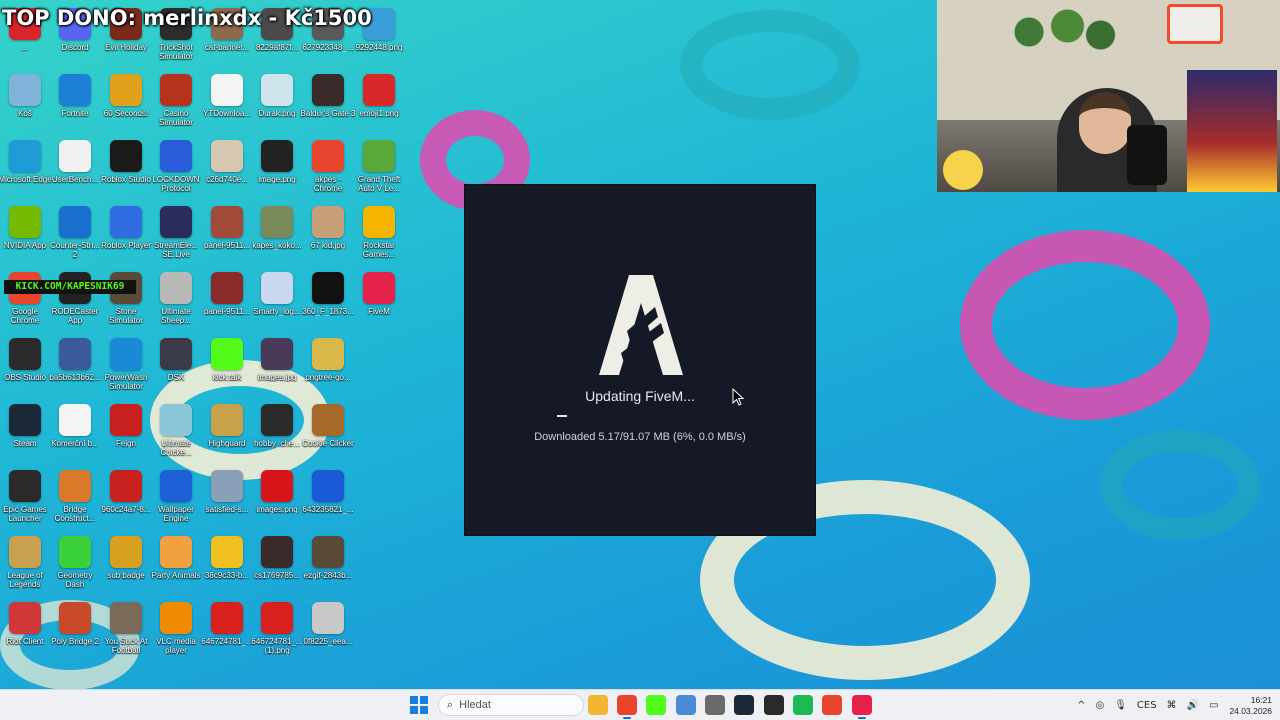 The width and height of the screenshot is (1280, 720). What do you see at coordinates (75, 552) in the screenshot?
I see `geometry-dash-icon` at bounding box center [75, 552].